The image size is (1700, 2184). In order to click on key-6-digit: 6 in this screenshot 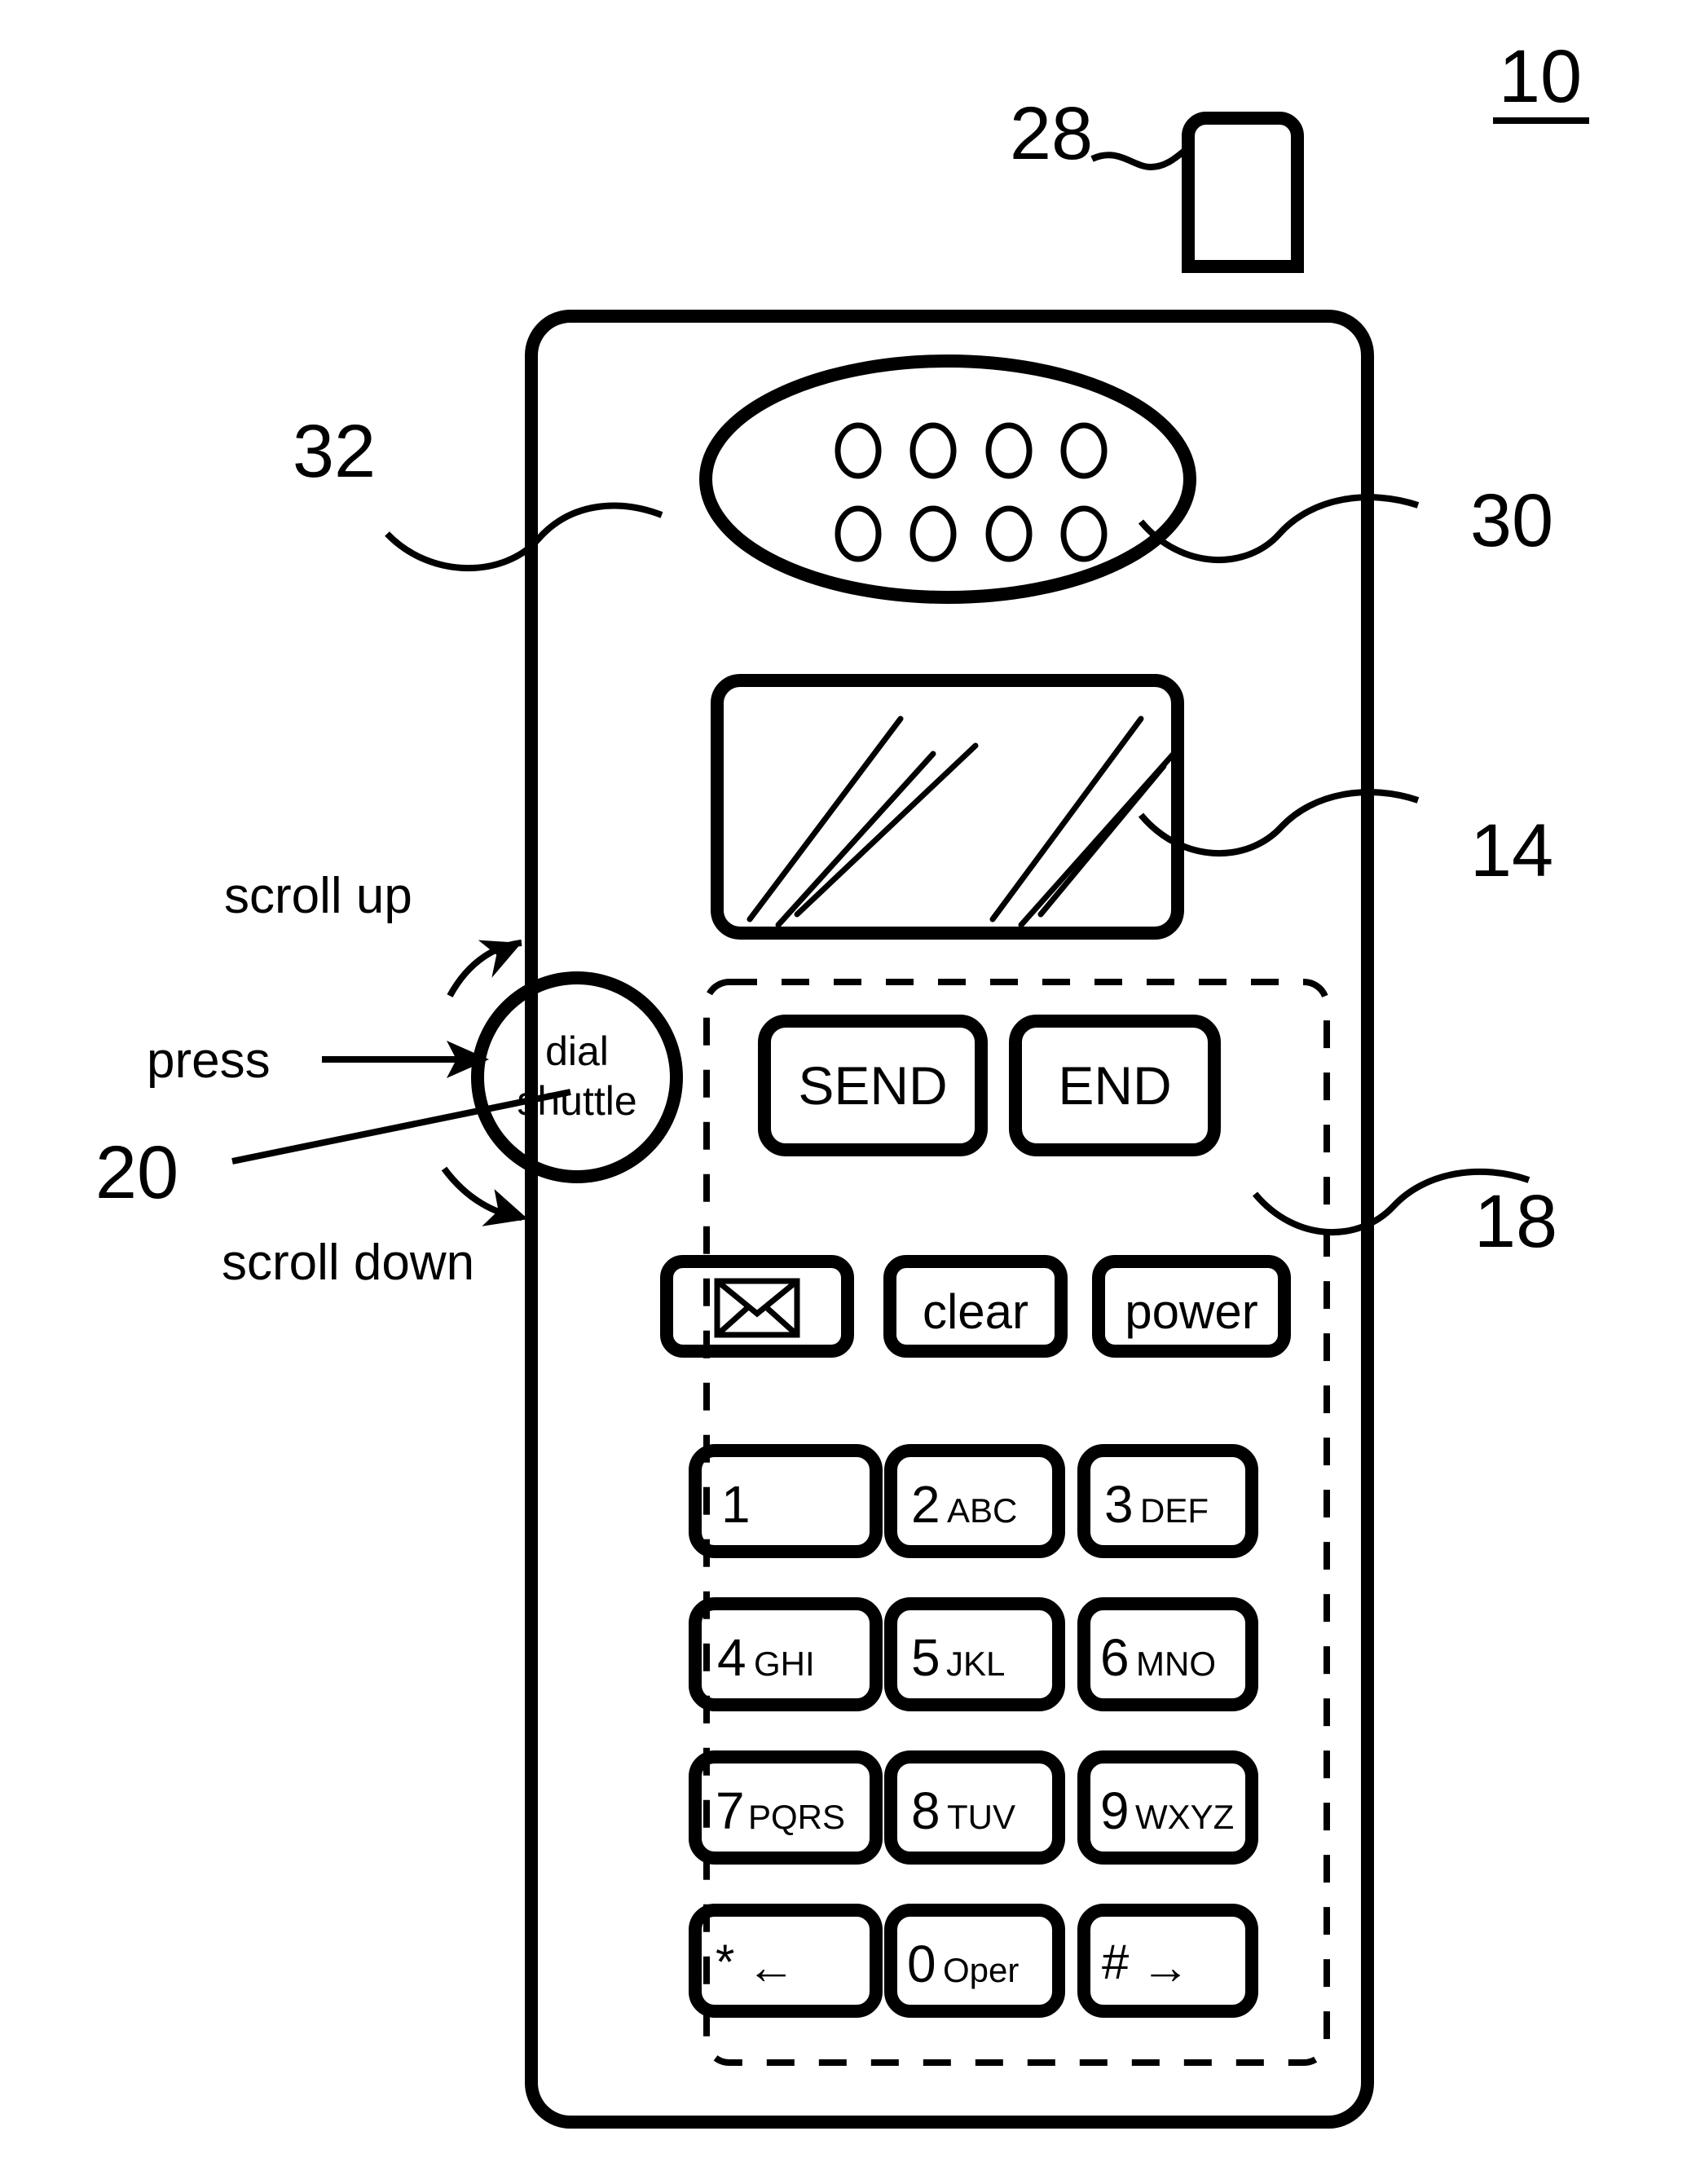, I will do `click(1115, 1657)`.